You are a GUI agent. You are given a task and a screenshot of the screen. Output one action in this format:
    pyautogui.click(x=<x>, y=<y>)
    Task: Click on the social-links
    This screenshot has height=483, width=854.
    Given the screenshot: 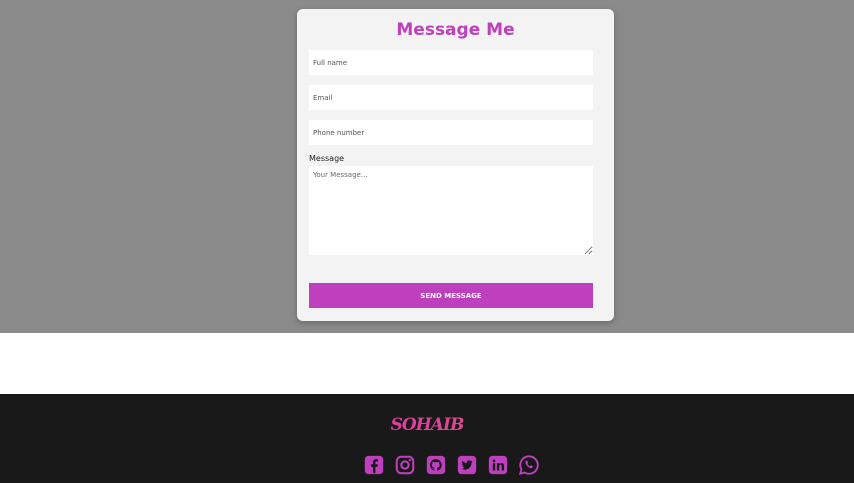 What is the action you would take?
    pyautogui.click(x=451, y=466)
    